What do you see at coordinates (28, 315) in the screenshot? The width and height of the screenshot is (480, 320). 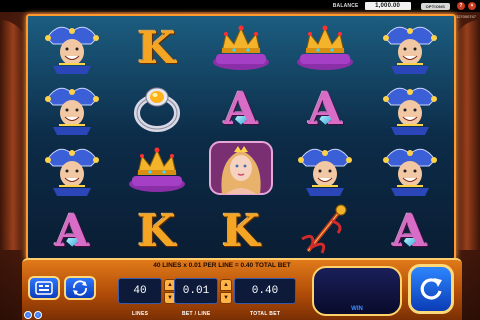 I see `sound-icon: ♪` at bounding box center [28, 315].